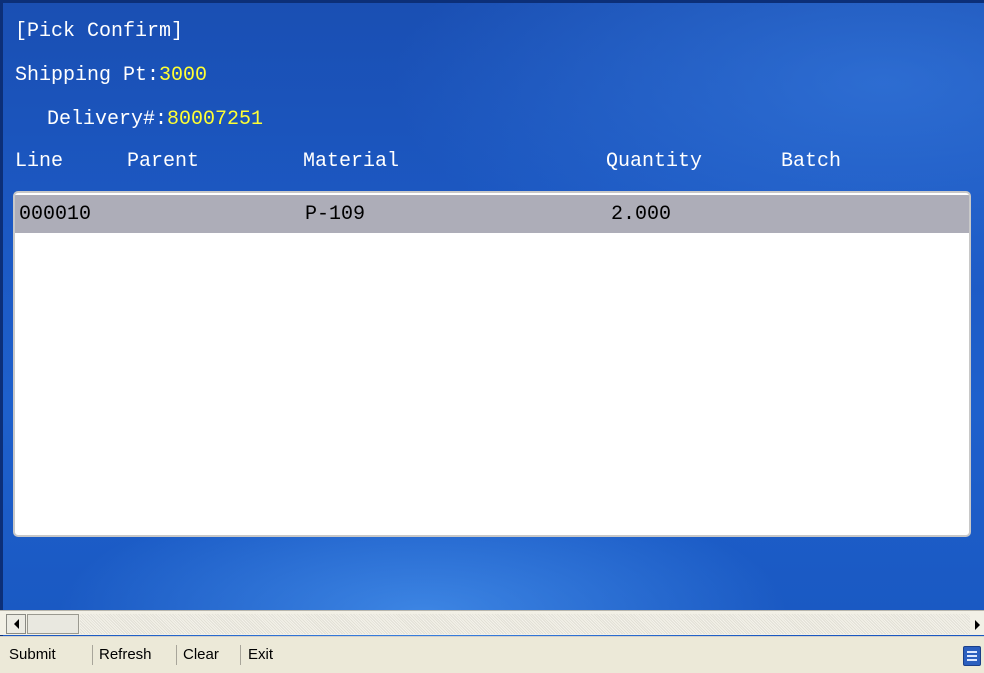 The image size is (984, 673). I want to click on column-header-line: Line, so click(39, 161).